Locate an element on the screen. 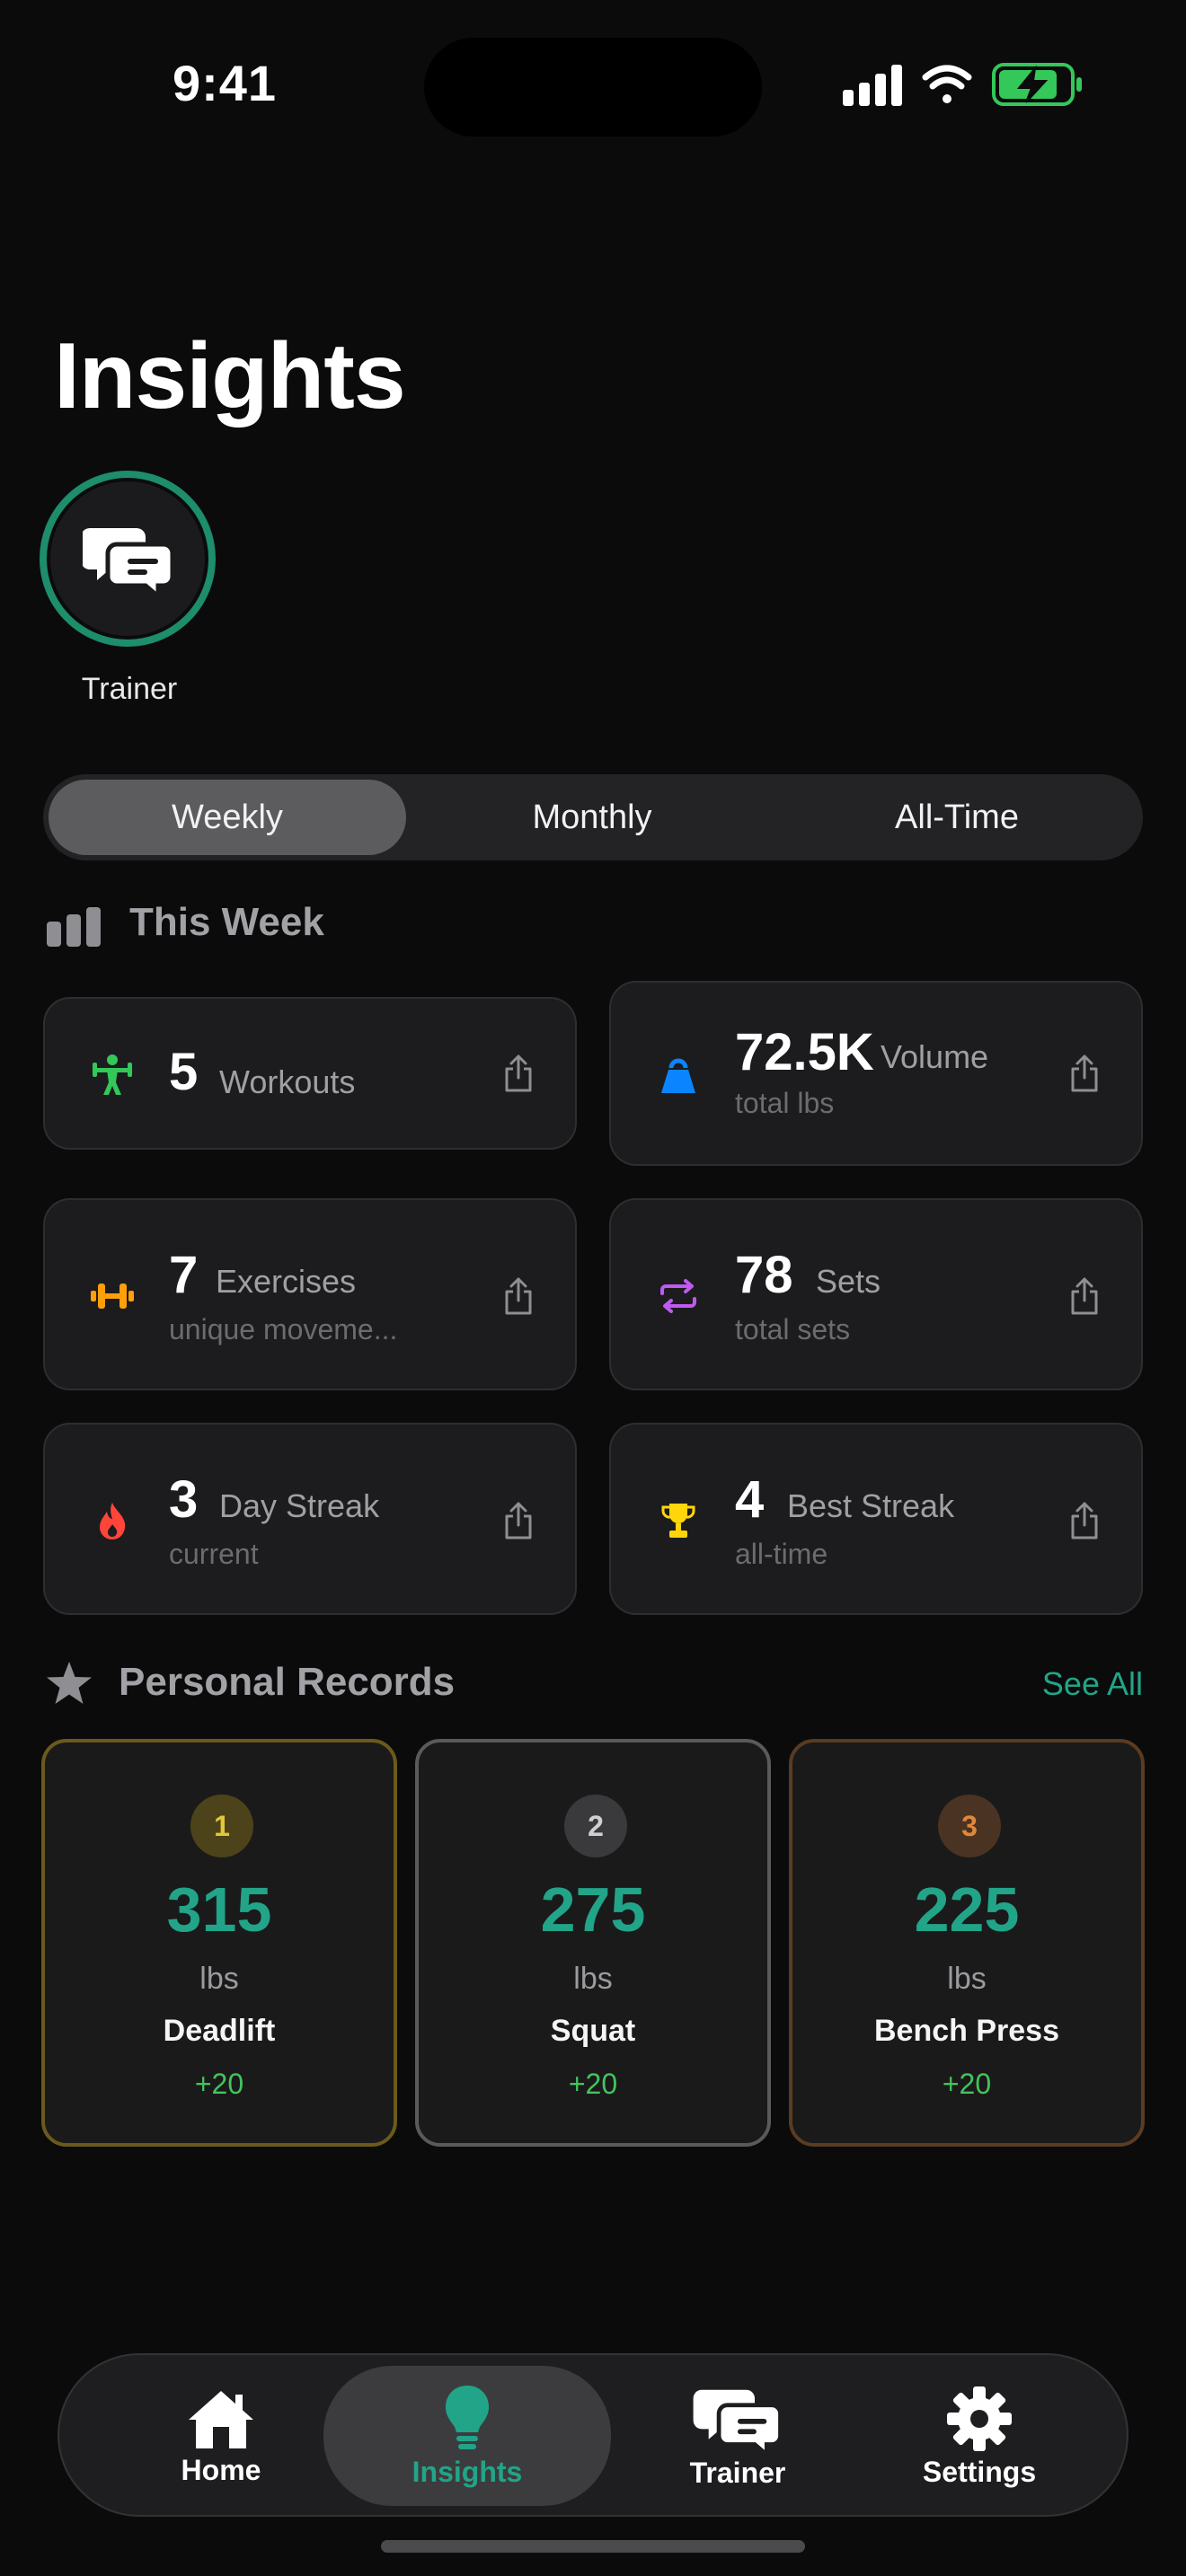 The width and height of the screenshot is (1186, 2576). personal-records-title: Personal Records is located at coordinates (287, 1682).